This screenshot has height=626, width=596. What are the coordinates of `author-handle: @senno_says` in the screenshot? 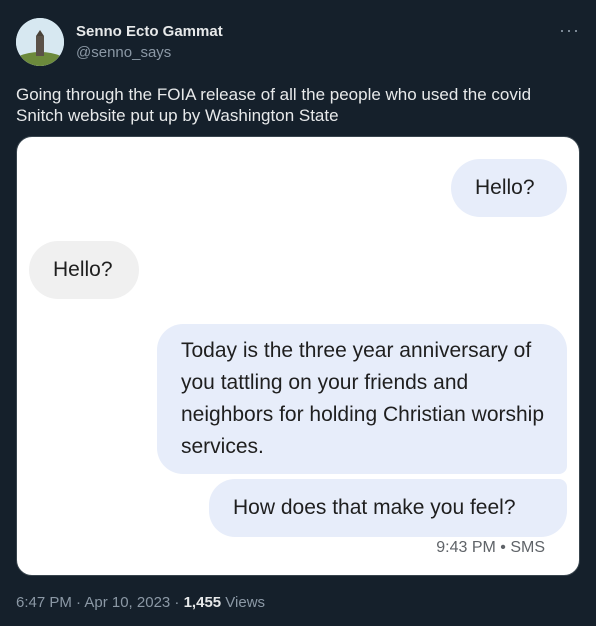 It's located at (123, 52).